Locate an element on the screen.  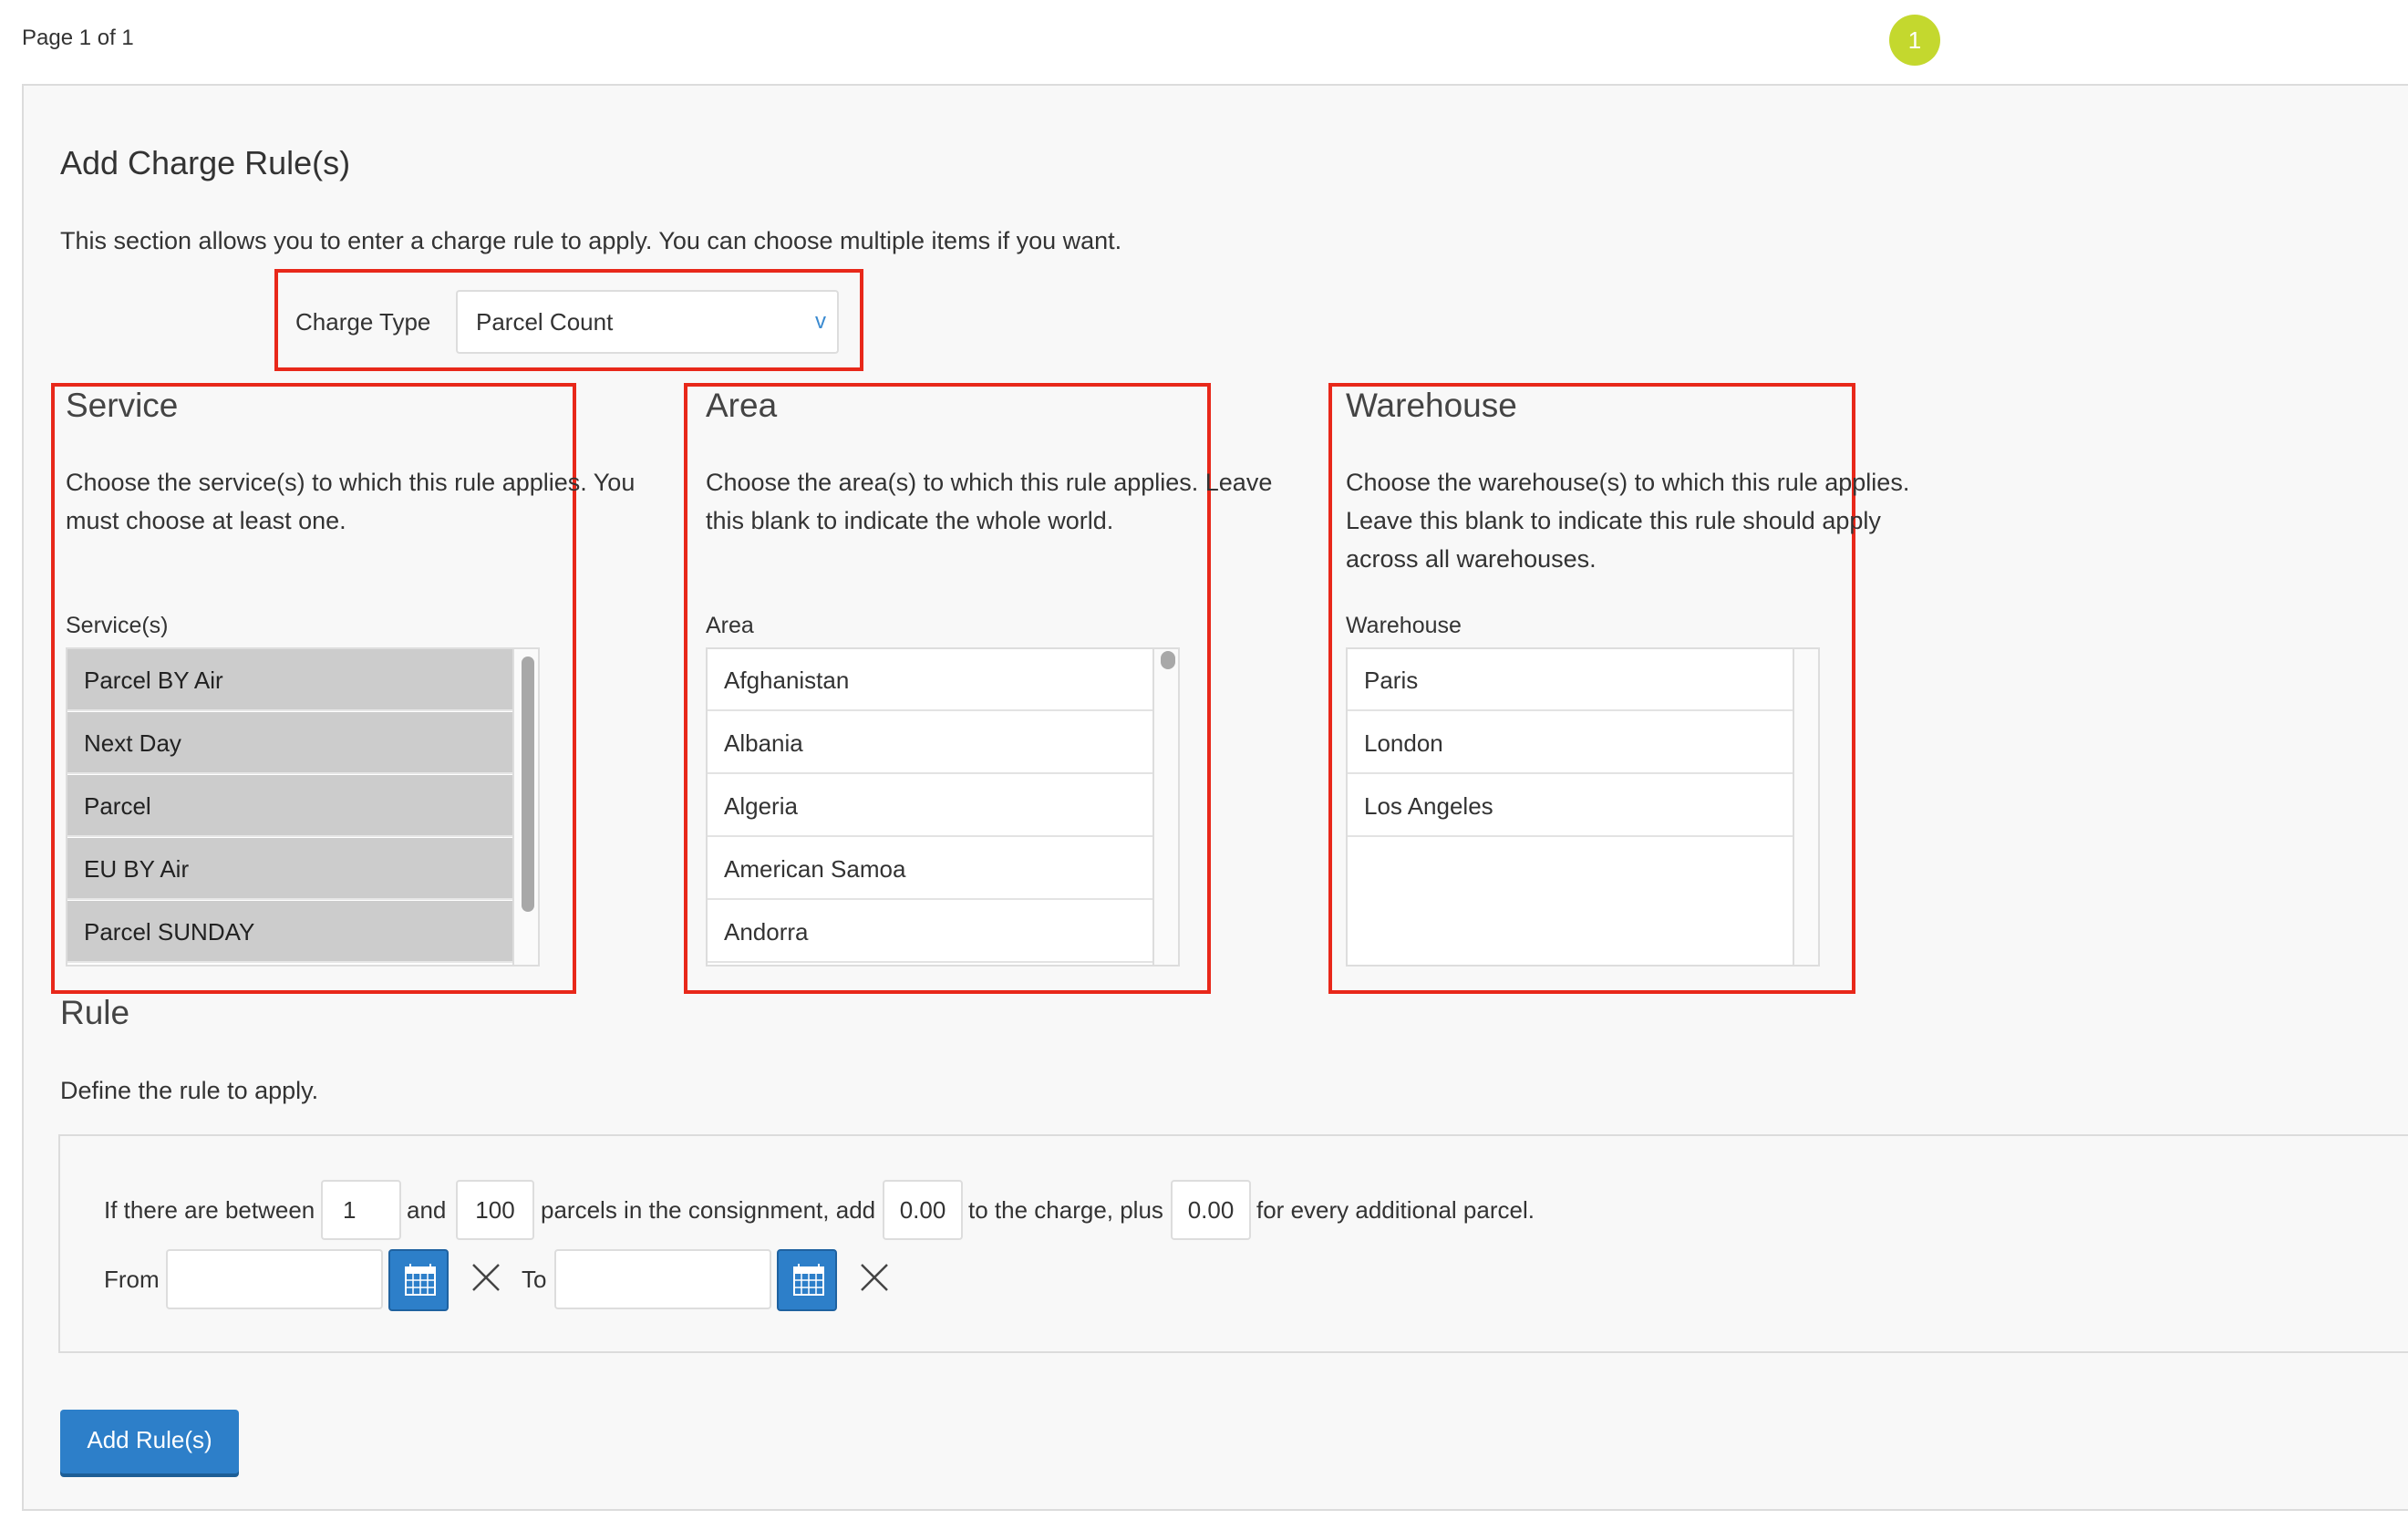
area-scrollbar is located at coordinates (1165, 807).